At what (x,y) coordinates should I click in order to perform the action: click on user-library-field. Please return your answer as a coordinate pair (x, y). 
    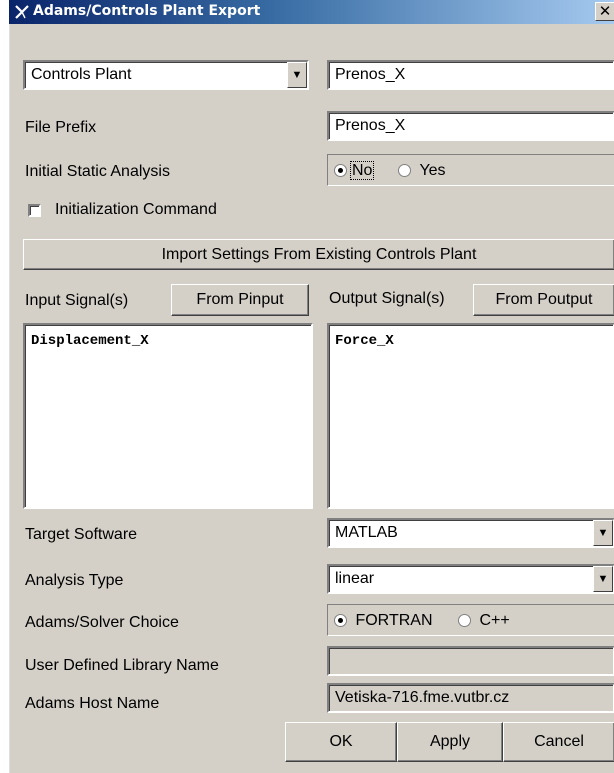
    Looking at the image, I should click on (470, 661).